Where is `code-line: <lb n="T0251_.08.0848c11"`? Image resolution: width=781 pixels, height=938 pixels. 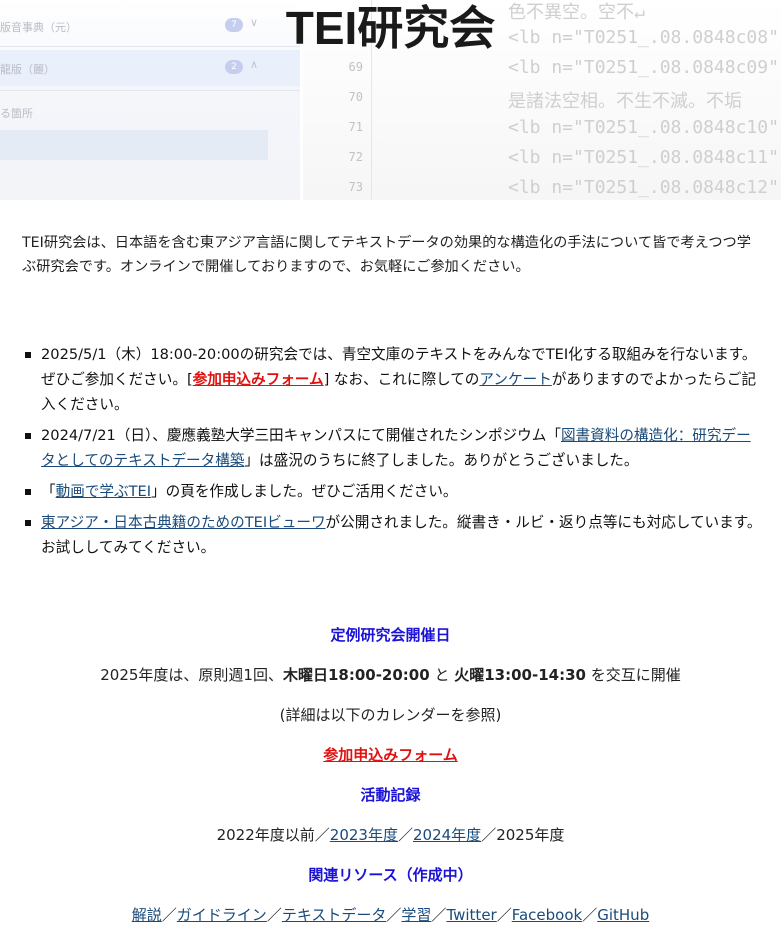 code-line: <lb n="T0251_.08.0848c11" is located at coordinates (643, 157).